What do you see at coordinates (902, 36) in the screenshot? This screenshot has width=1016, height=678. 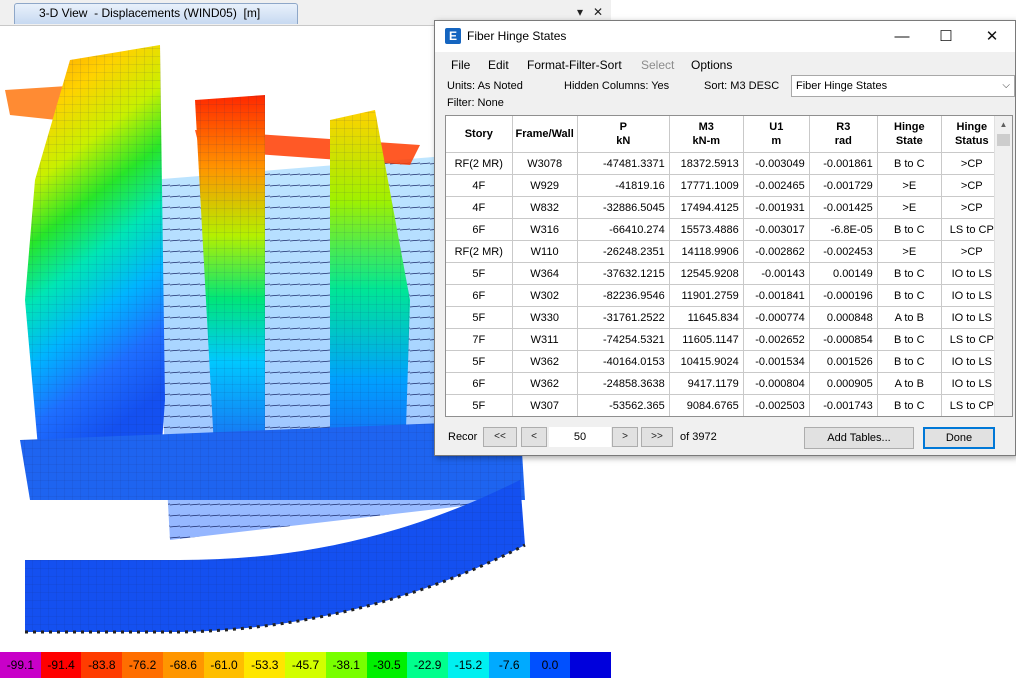 I see `minimize-button: —` at bounding box center [902, 36].